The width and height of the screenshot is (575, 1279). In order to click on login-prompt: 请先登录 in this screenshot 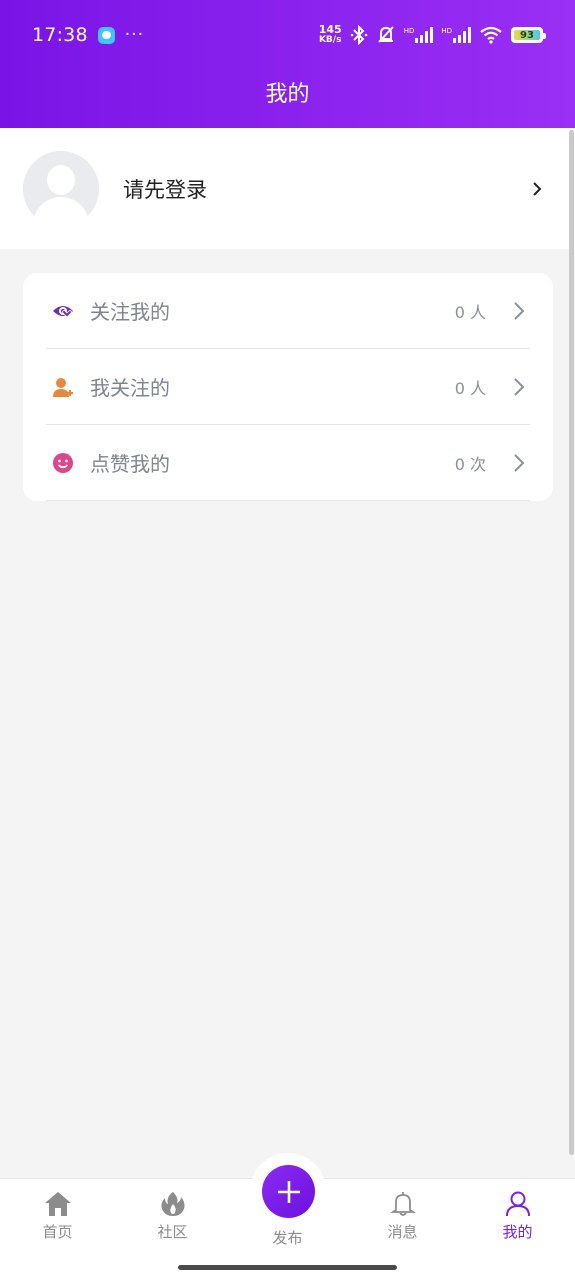, I will do `click(165, 189)`.